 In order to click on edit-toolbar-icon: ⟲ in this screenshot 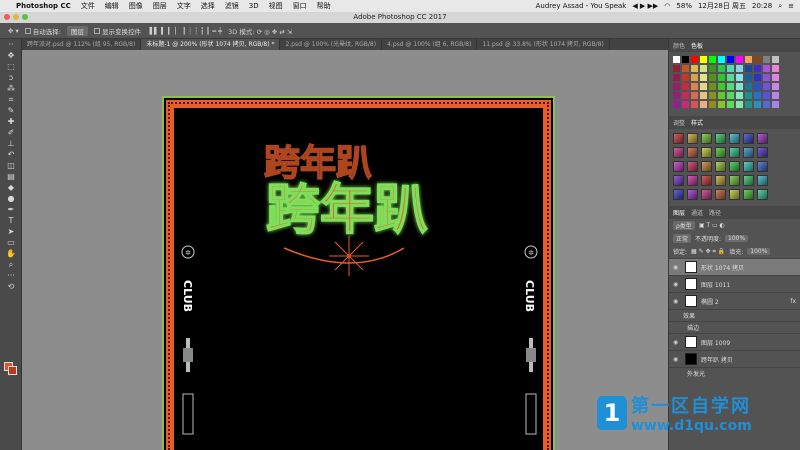, I will do `click(11, 286)`.